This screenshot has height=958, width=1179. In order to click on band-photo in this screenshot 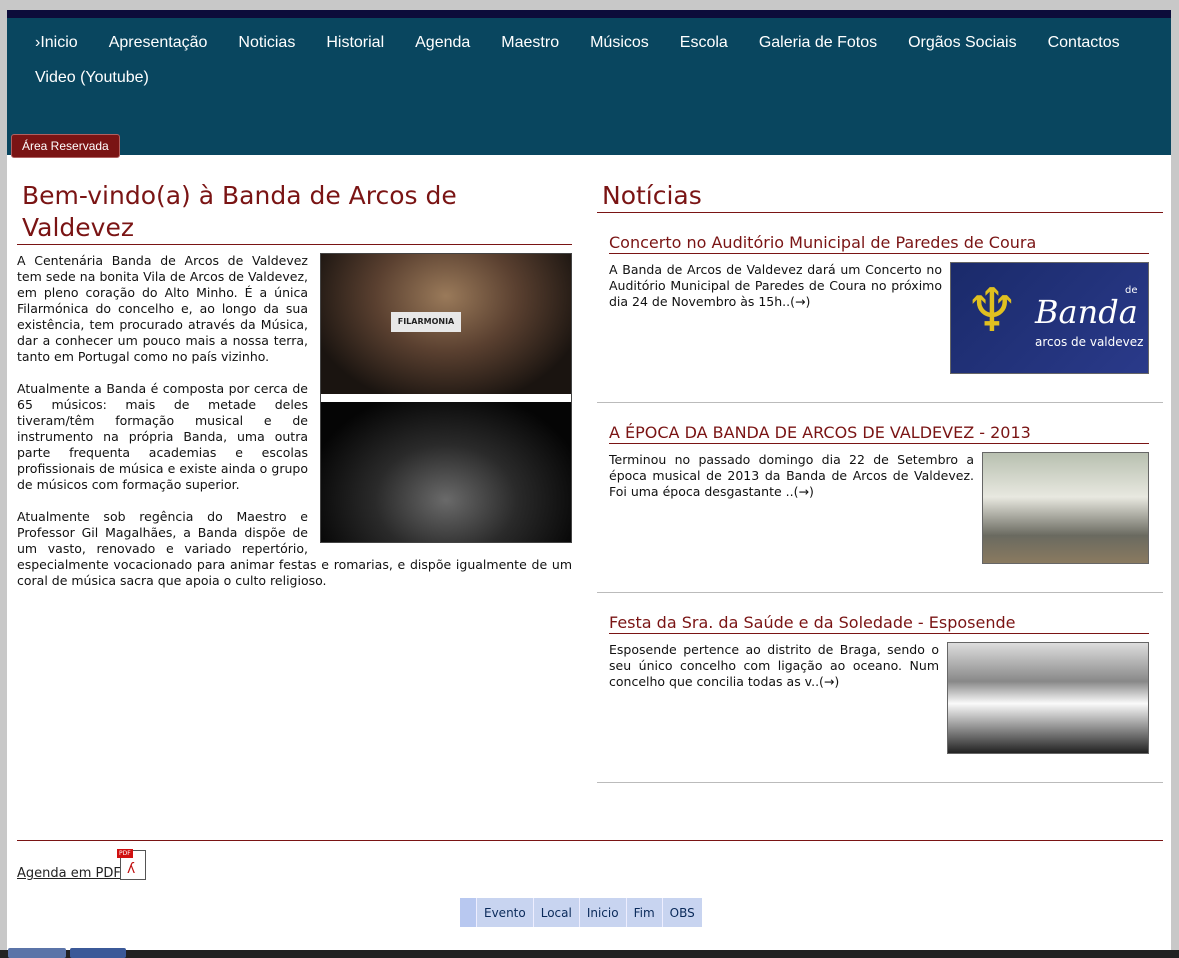, I will do `click(446, 472)`.